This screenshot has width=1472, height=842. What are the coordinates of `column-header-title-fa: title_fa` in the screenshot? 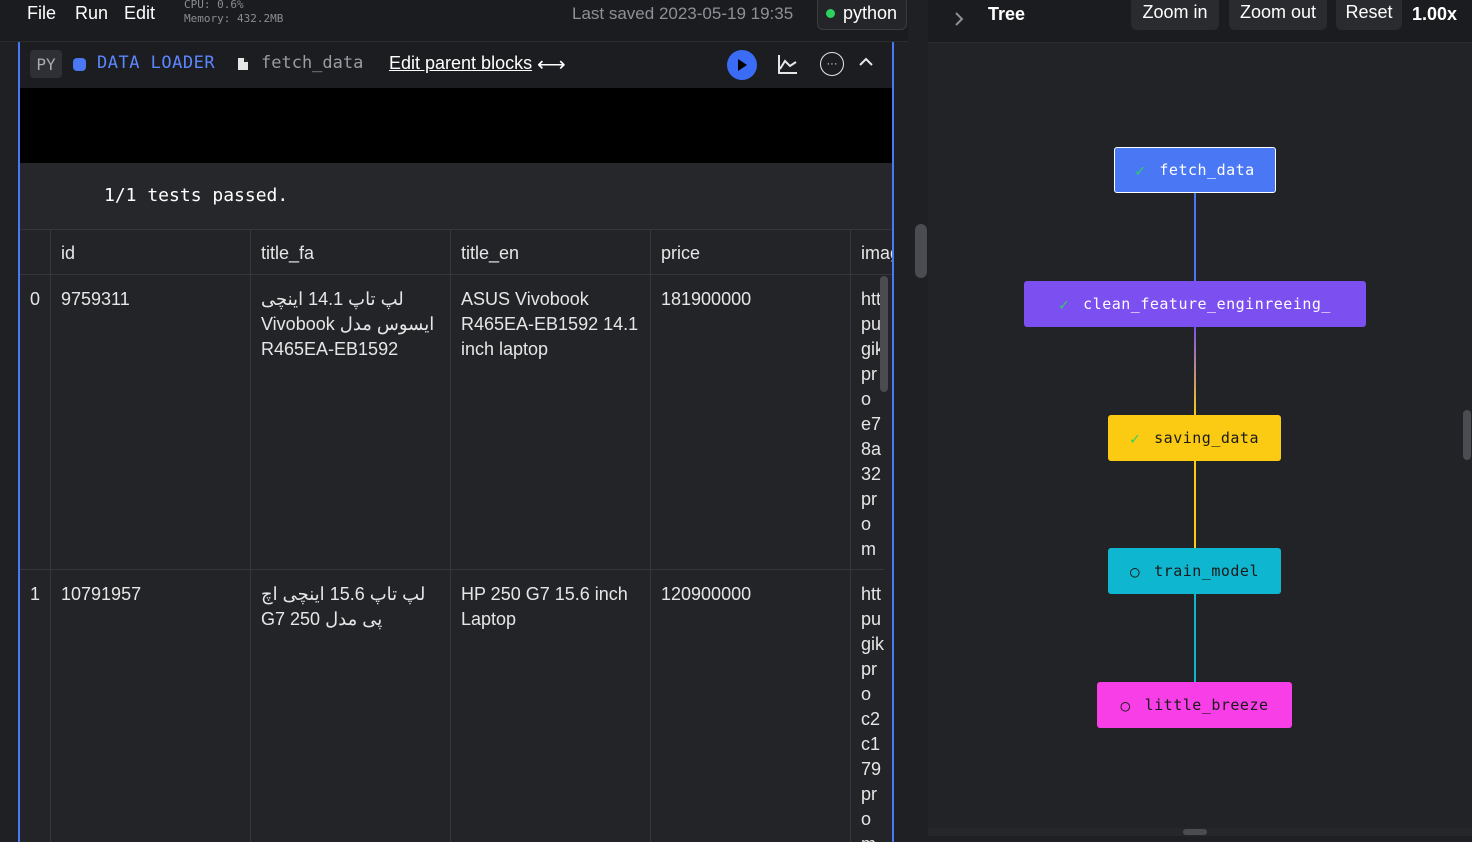 It's located at (351, 252).